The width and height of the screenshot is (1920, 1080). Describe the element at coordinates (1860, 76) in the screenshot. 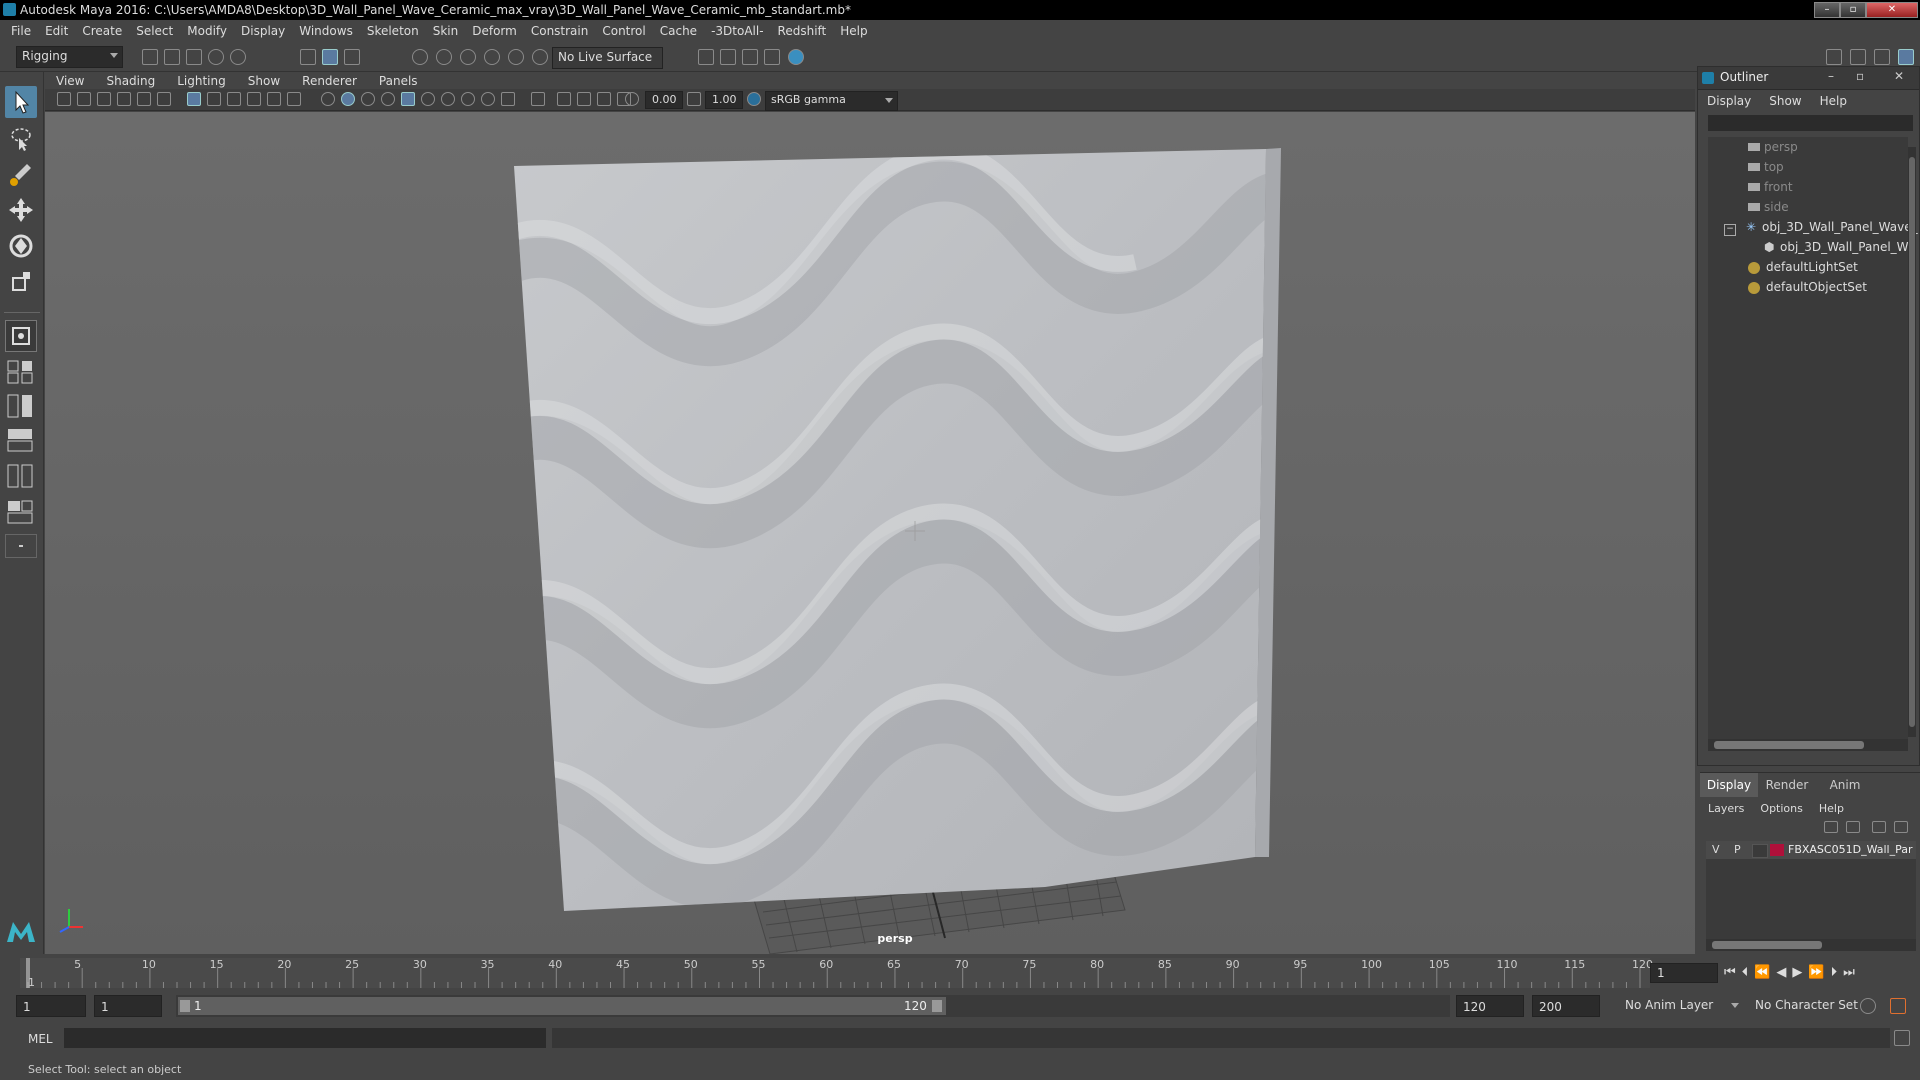

I see `outliner-restore-button: ▫` at that location.